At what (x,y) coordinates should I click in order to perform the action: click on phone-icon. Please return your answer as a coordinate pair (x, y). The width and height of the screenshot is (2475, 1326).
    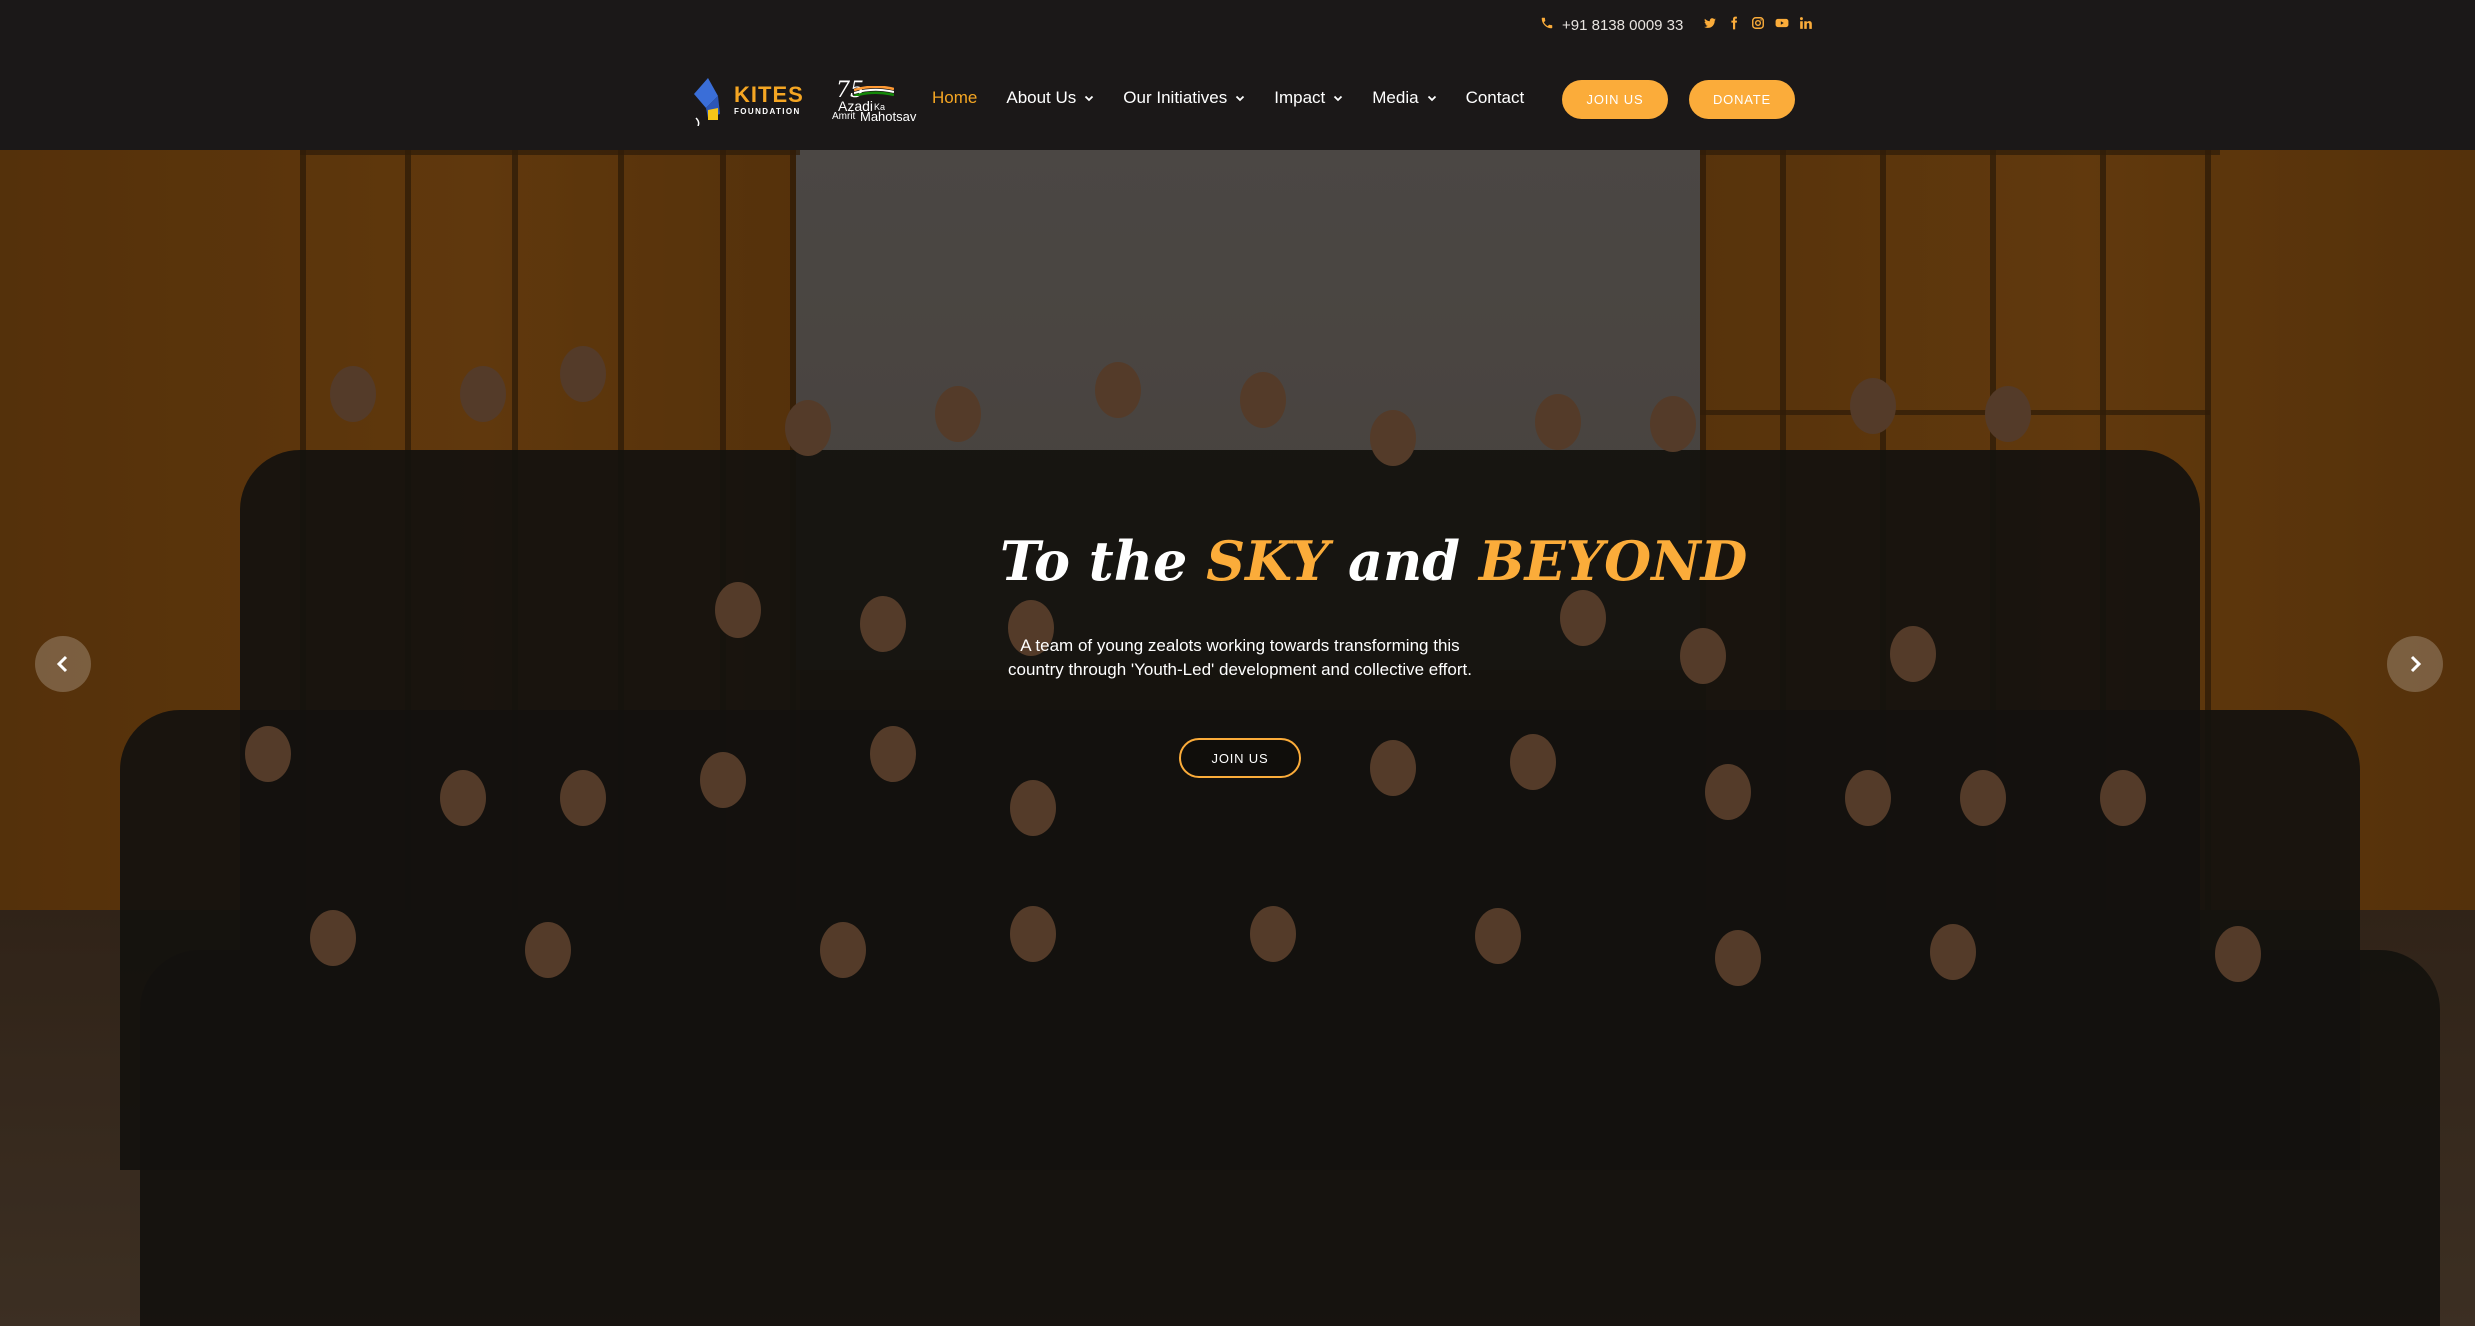
    Looking at the image, I should click on (1547, 25).